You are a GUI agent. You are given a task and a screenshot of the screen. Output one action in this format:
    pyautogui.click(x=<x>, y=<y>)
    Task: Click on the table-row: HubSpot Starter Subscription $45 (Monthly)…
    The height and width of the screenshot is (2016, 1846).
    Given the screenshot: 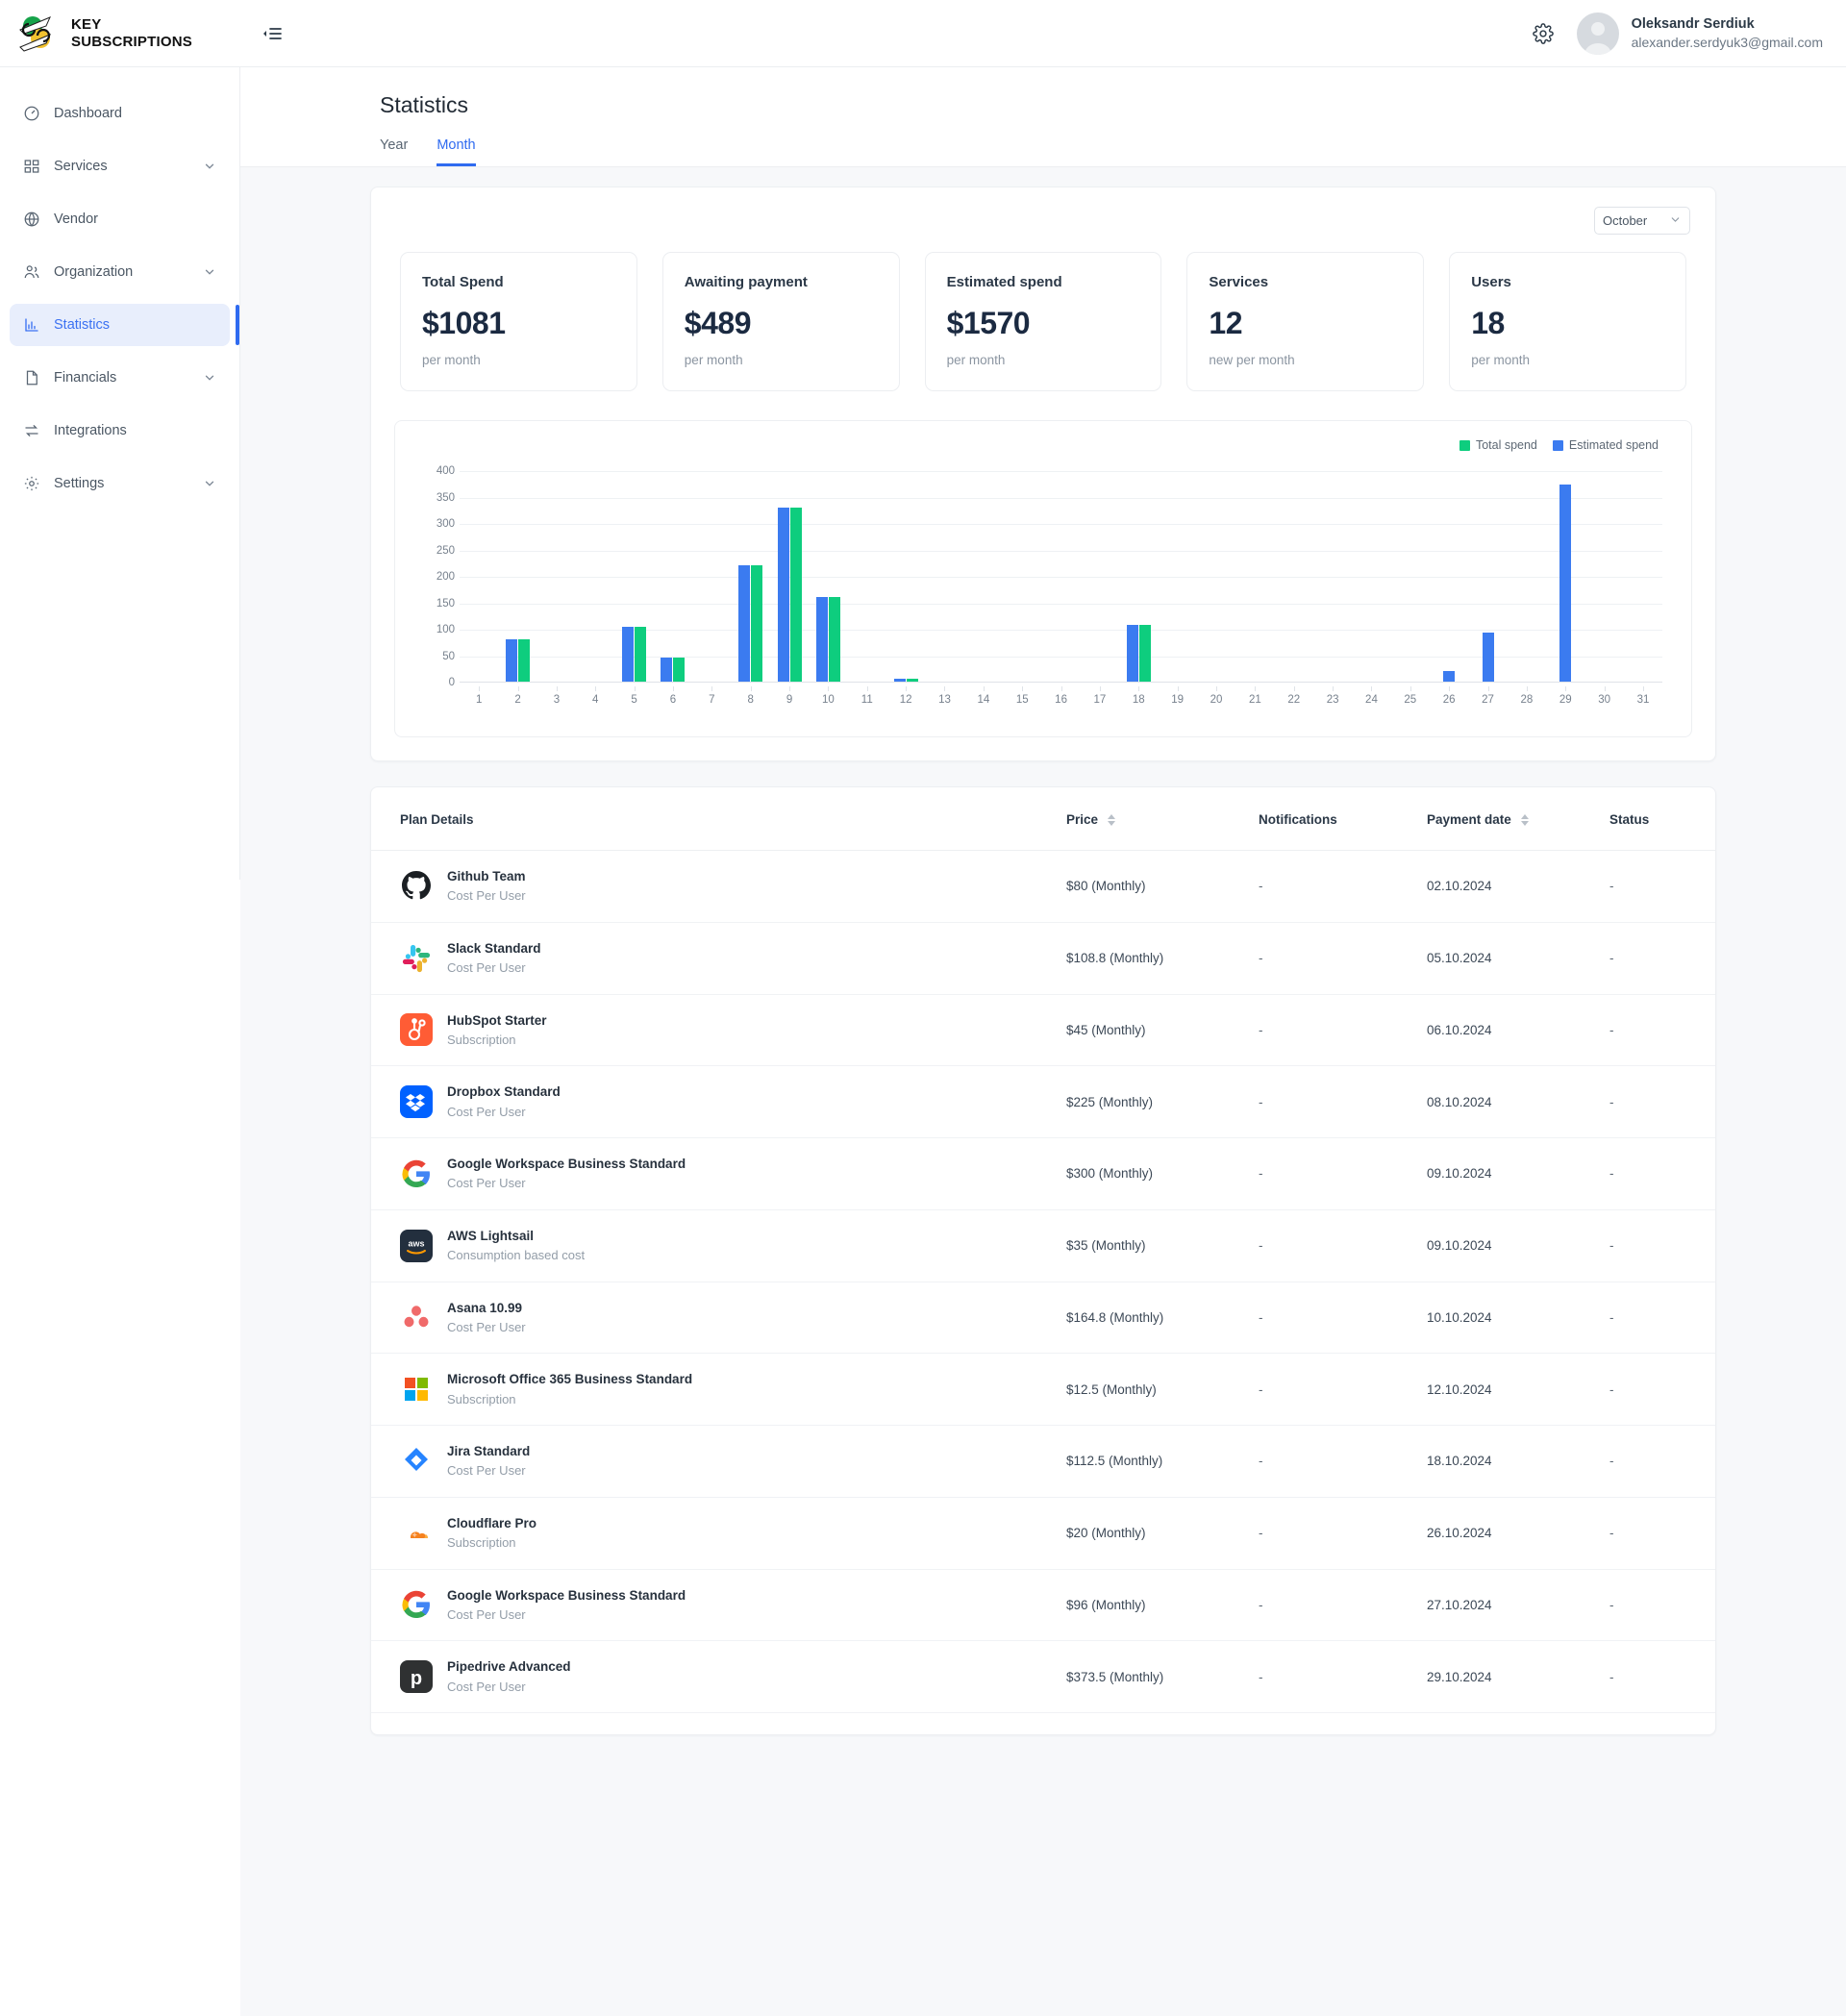 What is the action you would take?
    pyautogui.click(x=1043, y=1030)
    